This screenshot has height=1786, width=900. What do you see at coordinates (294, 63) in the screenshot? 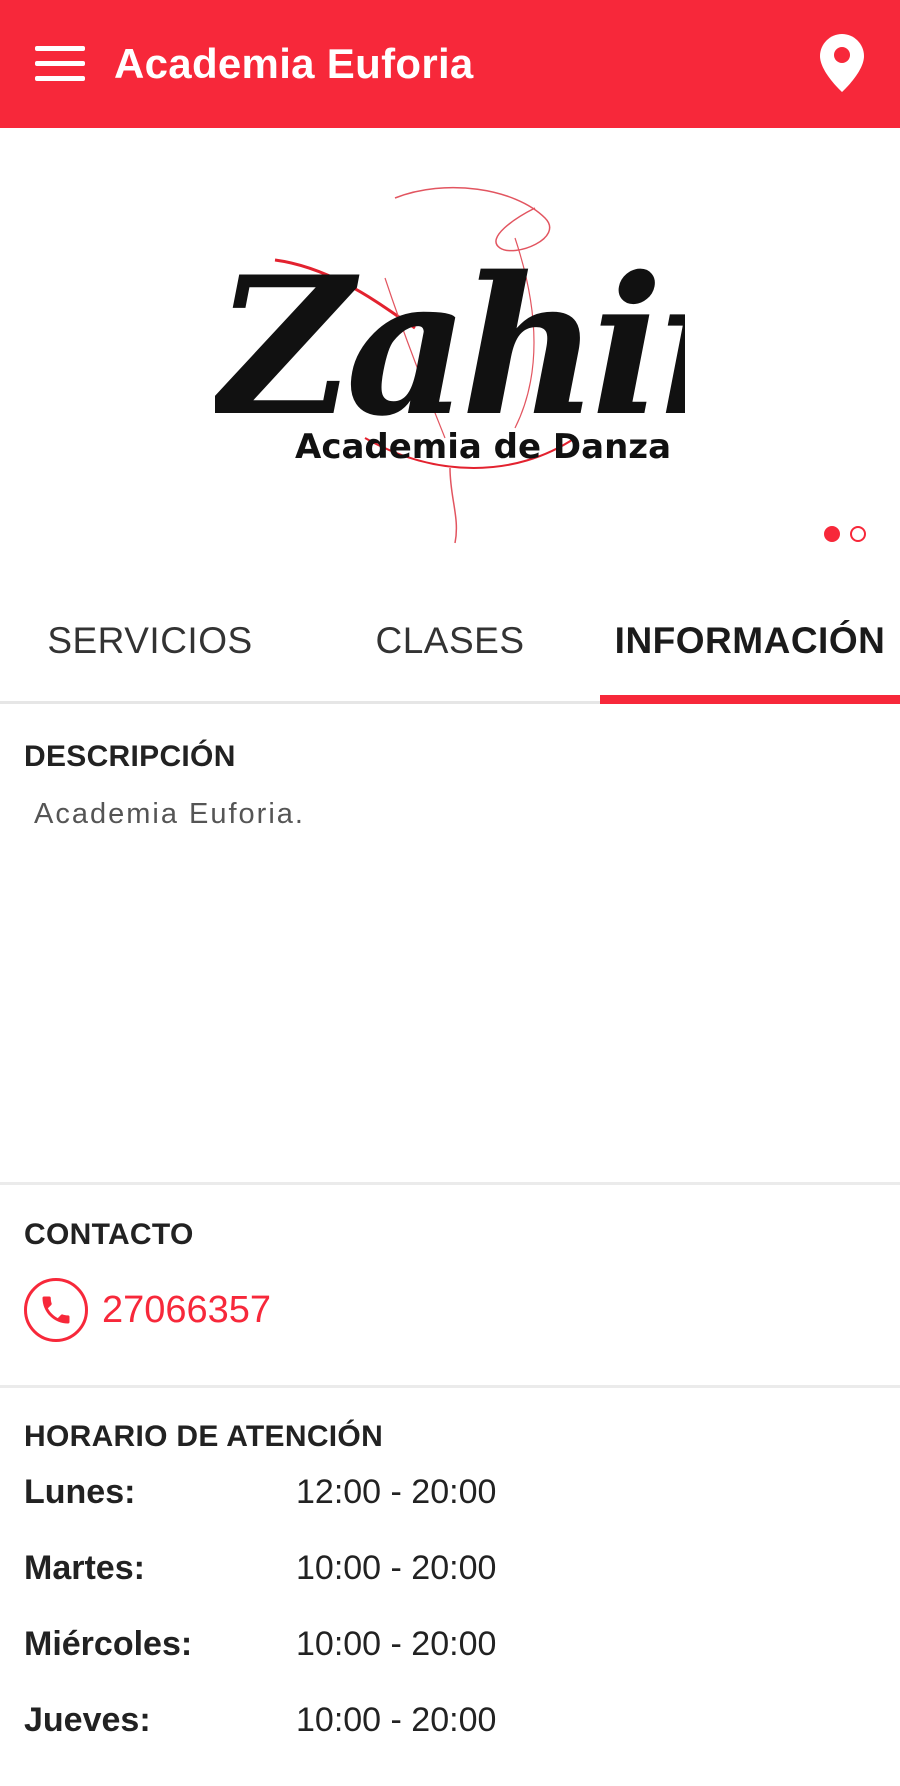
I see `app-title: Academia Euforia` at bounding box center [294, 63].